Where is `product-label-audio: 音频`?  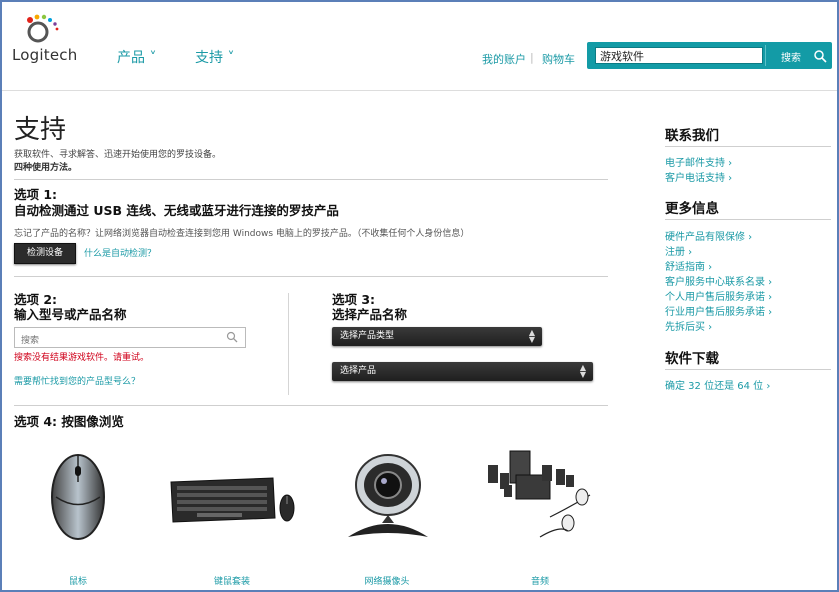
product-label-audio: 音频 is located at coordinates (540, 580).